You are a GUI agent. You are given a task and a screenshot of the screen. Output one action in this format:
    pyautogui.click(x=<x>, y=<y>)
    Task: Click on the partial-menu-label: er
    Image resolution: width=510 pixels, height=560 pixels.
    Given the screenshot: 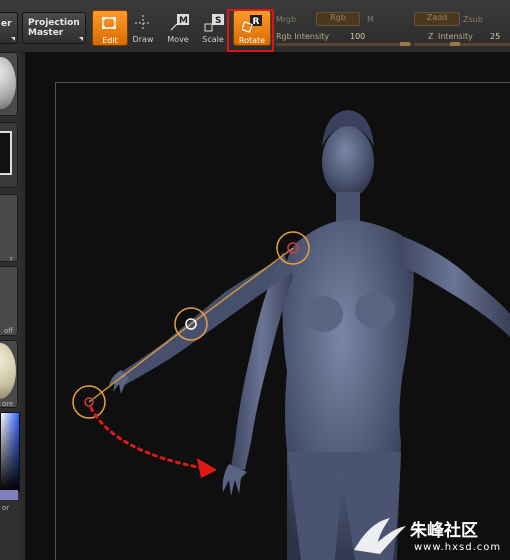 What is the action you would take?
    pyautogui.click(x=6, y=24)
    